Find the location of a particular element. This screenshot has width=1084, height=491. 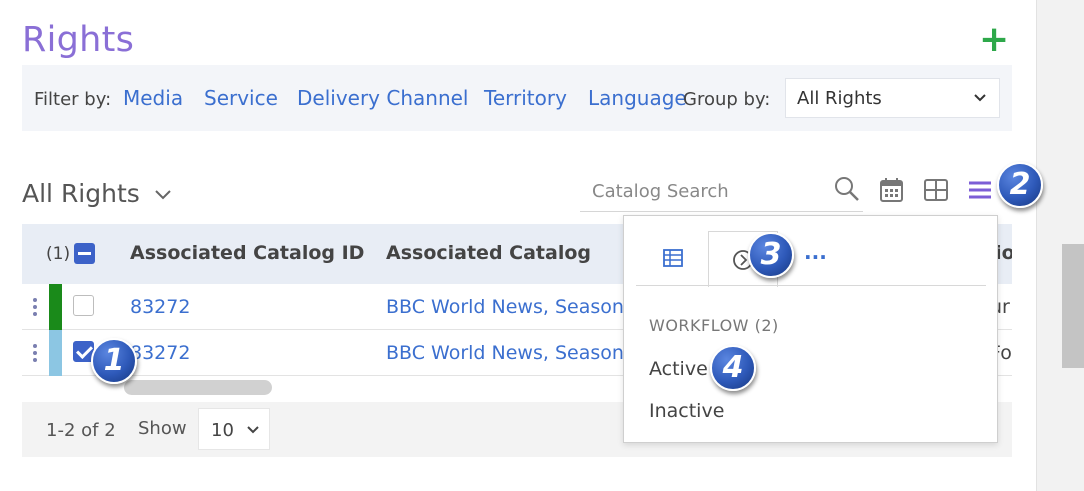

view-title: All Rights is located at coordinates (81, 193).